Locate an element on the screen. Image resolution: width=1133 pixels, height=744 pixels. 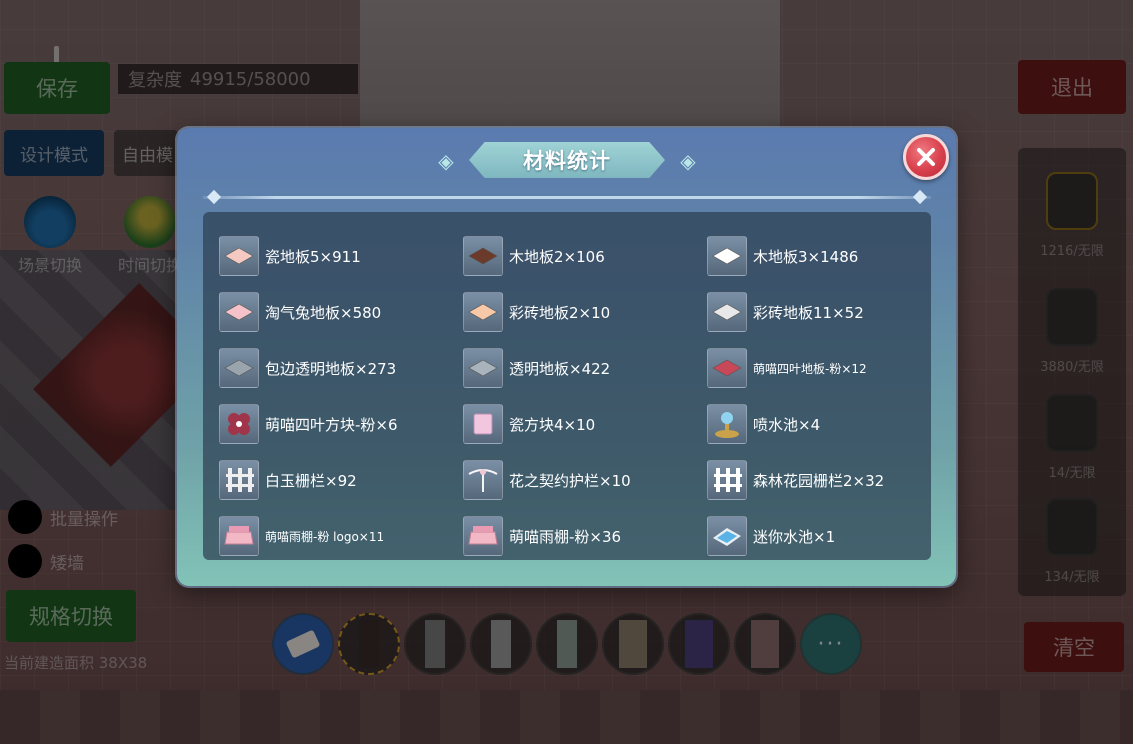
pink-cube-icon is located at coordinates (483, 424).